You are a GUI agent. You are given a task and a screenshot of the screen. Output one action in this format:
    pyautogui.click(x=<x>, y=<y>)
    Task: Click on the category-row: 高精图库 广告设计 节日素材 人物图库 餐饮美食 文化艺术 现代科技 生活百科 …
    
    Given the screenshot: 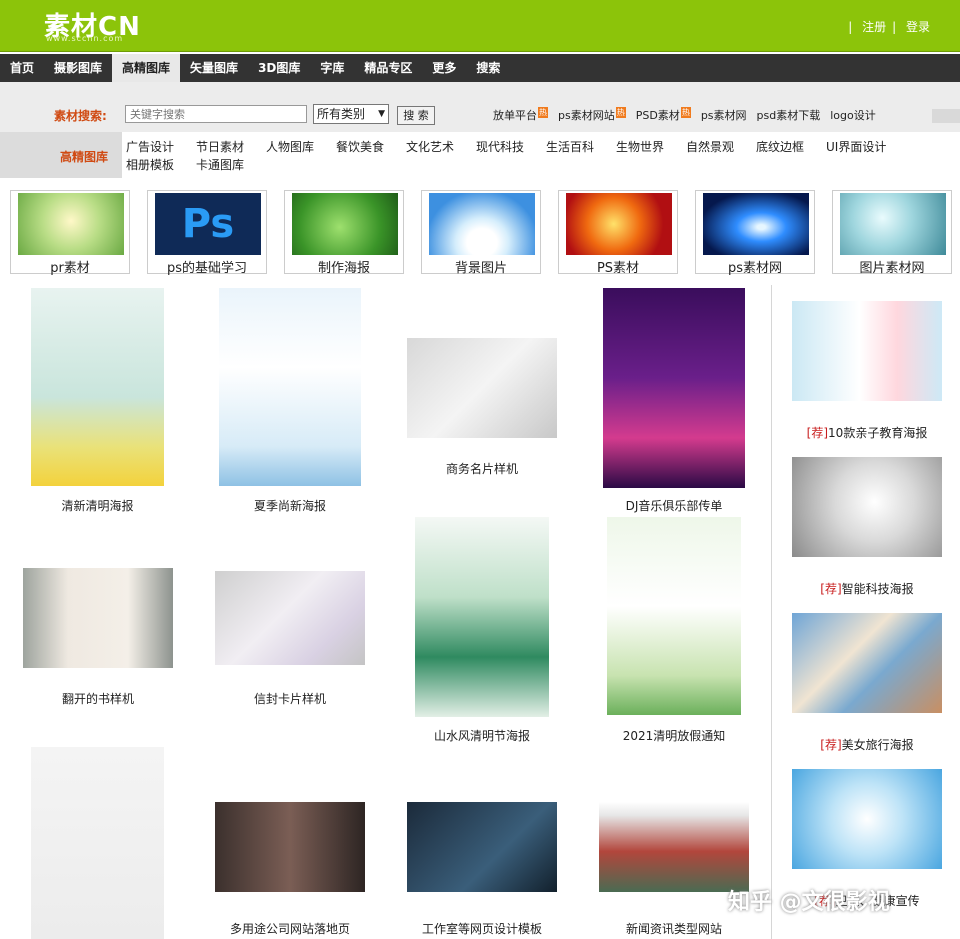 What is the action you would take?
    pyautogui.click(x=480, y=155)
    